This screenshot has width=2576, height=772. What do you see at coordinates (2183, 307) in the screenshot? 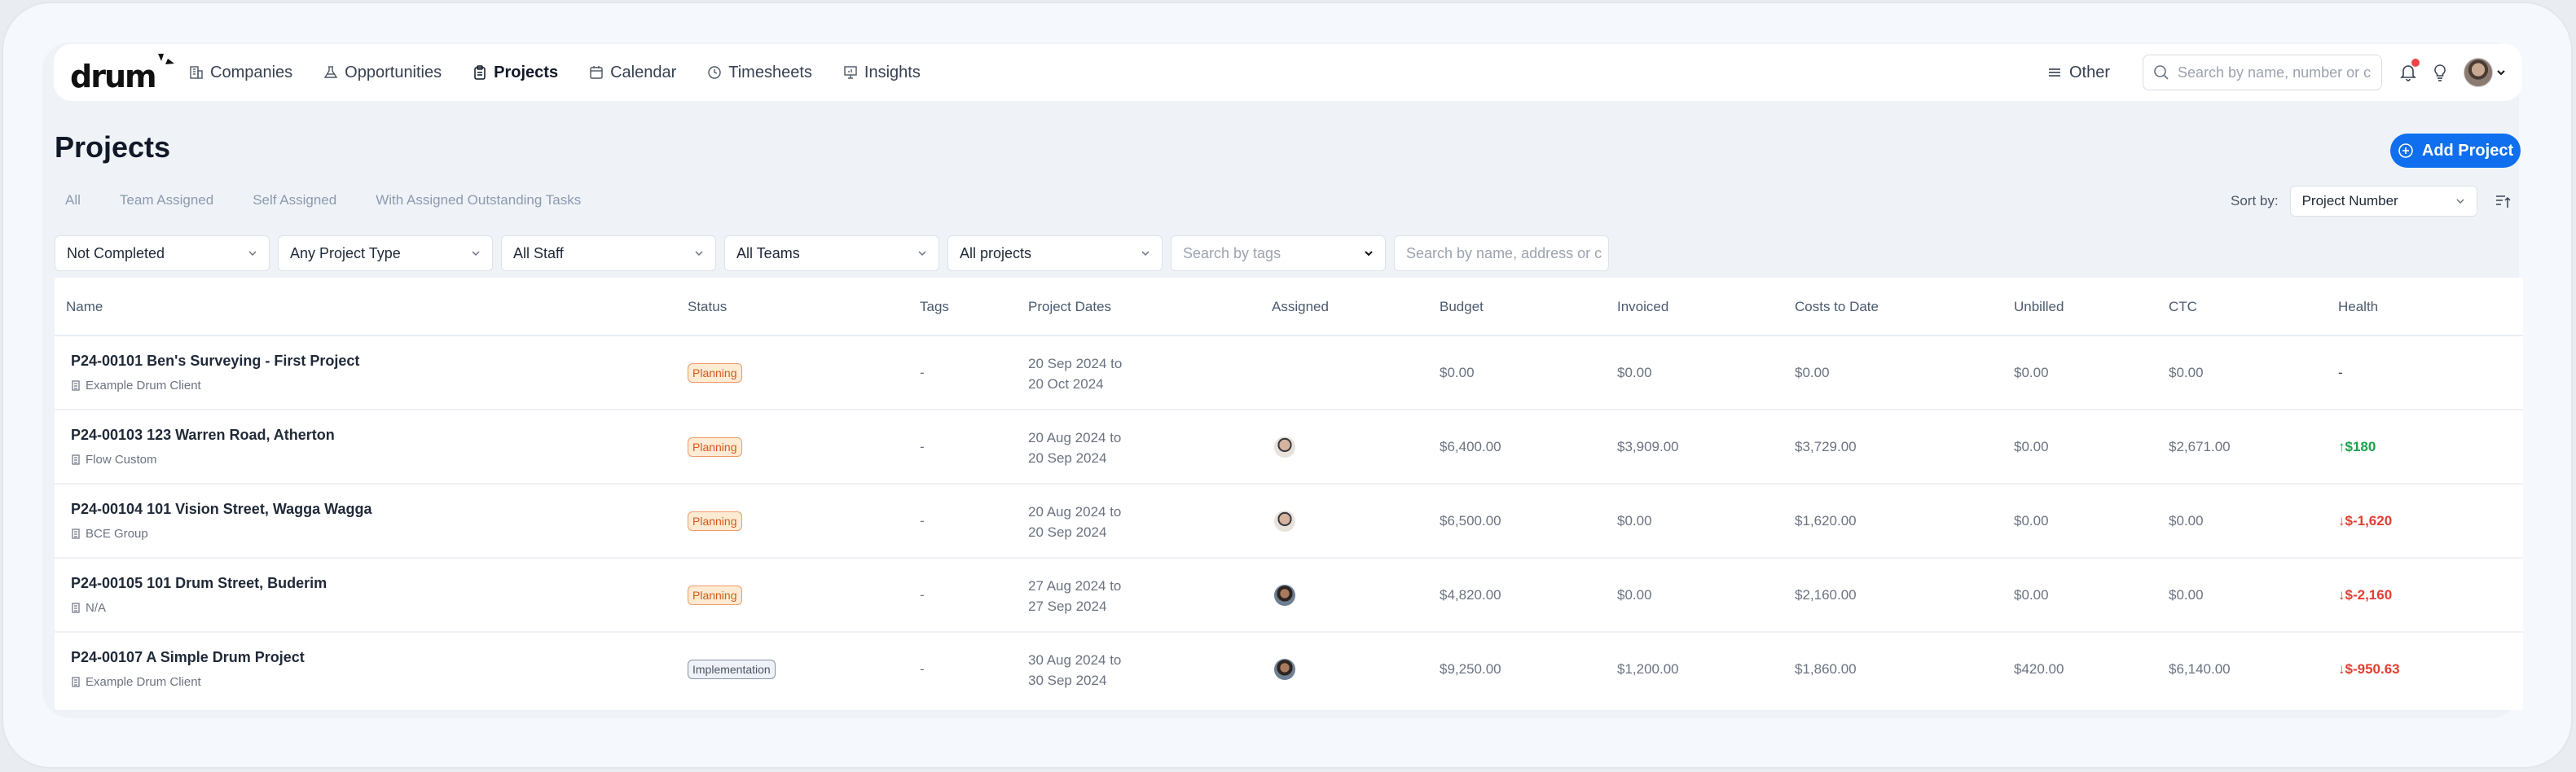
I see `col-ctc: CTC` at bounding box center [2183, 307].